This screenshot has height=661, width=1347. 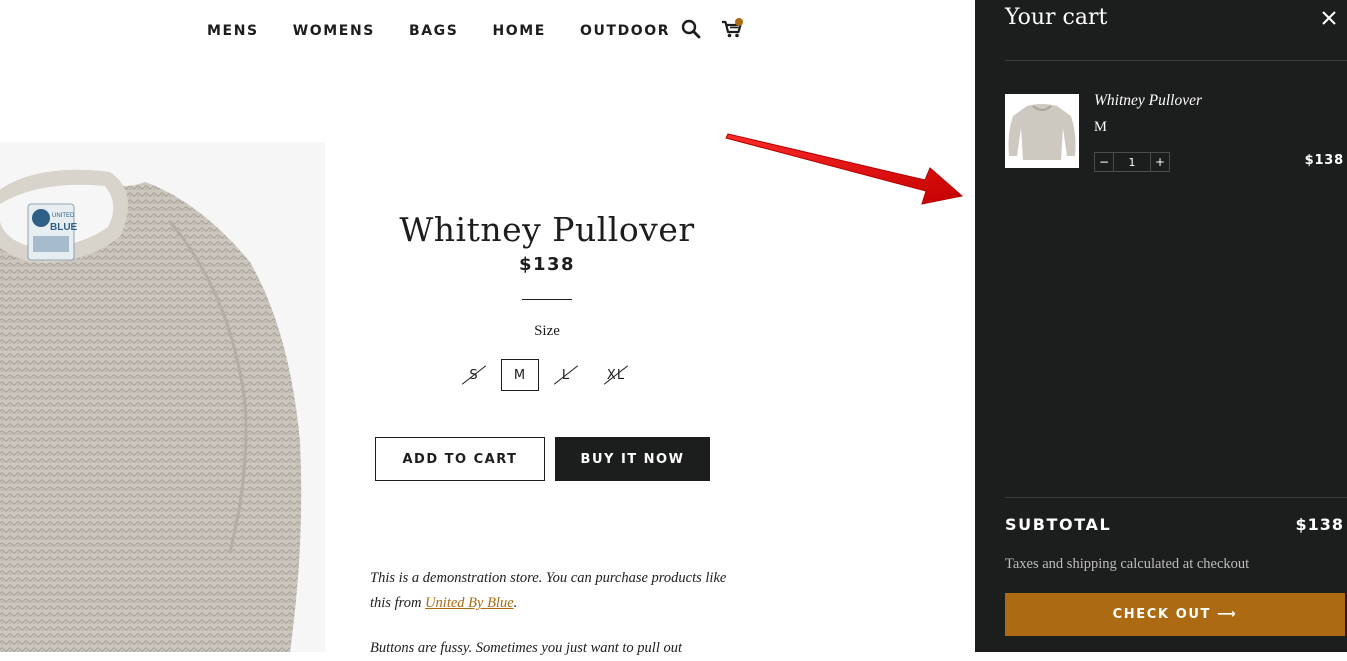 I want to click on cart-title: Your cart, so click(x=1056, y=17).